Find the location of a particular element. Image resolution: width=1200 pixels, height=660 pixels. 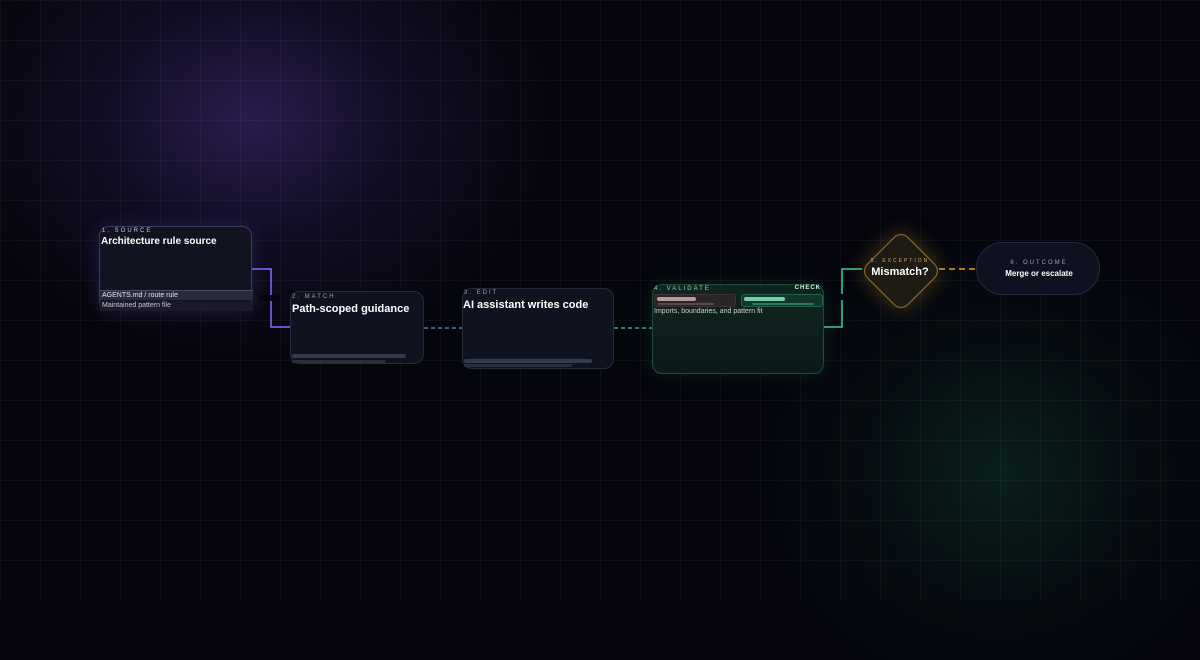

node-outcome-step: 6. OUTCOME is located at coordinates (1039, 263).